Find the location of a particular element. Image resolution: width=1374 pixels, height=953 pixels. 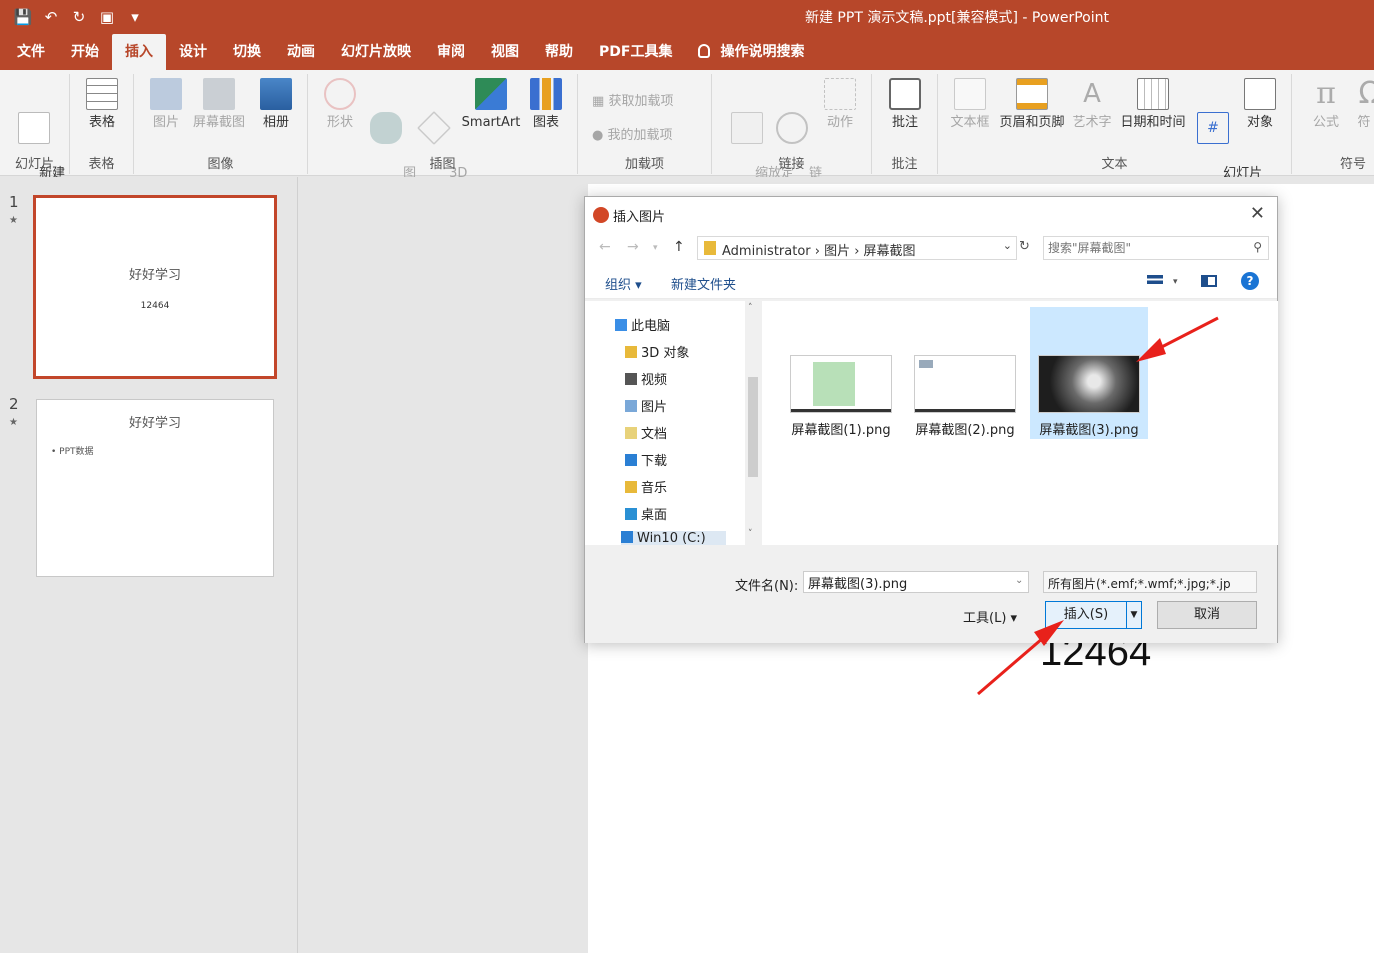

close-icon: ✕ is located at coordinates (1257, 213).